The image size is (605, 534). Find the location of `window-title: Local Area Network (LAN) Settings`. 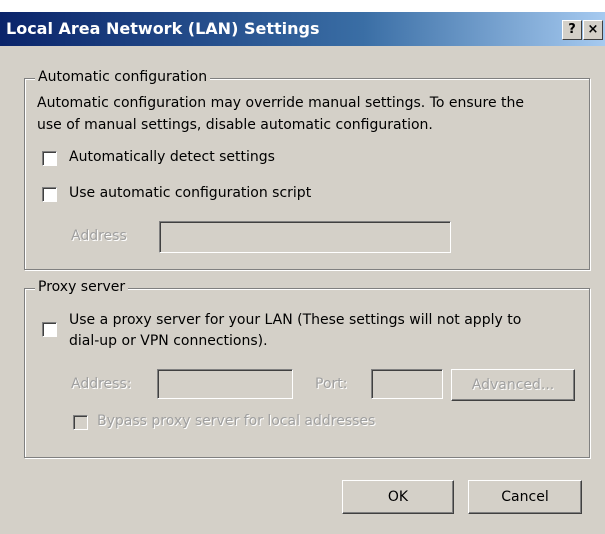

window-title: Local Area Network (LAN) Settings is located at coordinates (163, 28).